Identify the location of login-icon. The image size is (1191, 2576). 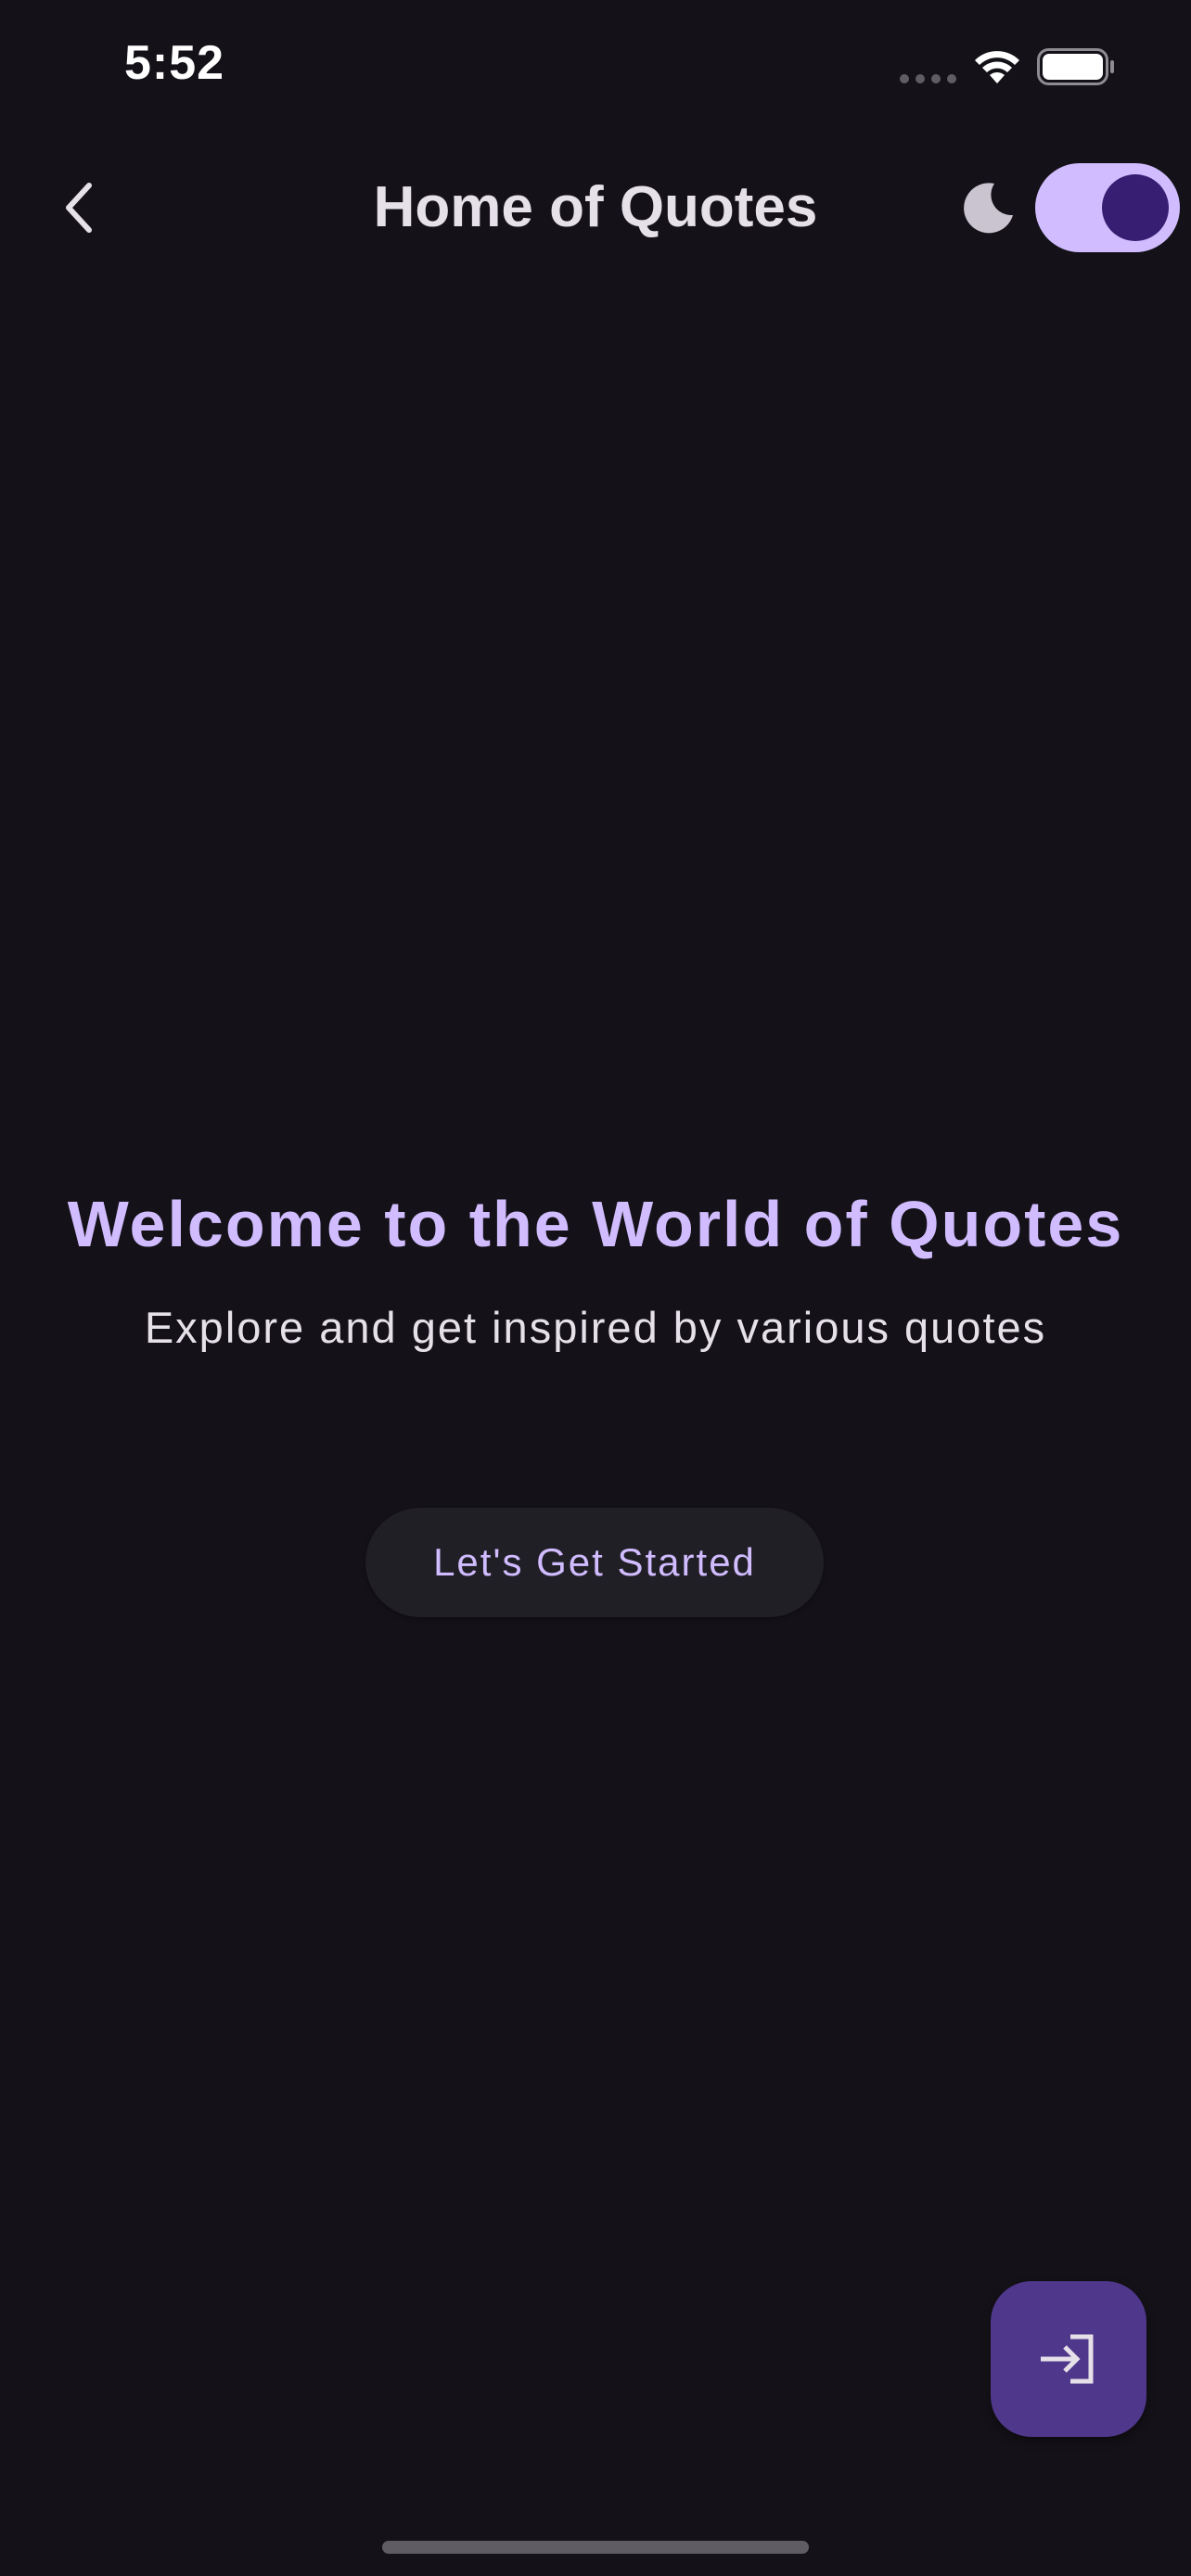
(1067, 2359).